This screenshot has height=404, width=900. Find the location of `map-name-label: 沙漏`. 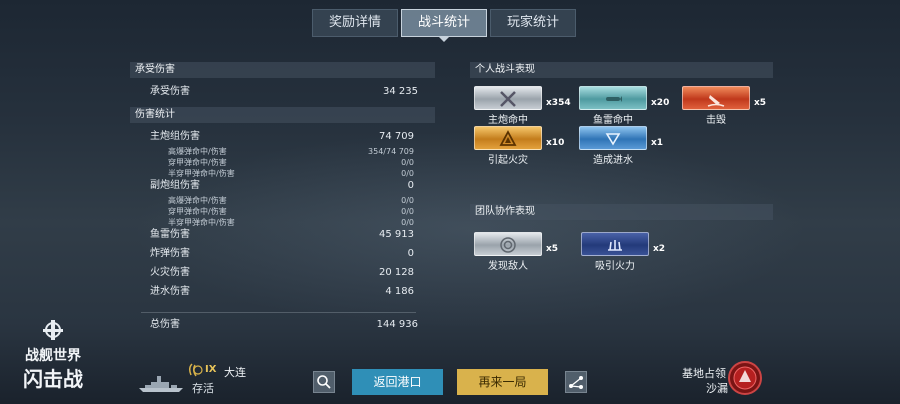

map-name-label: 沙漏 is located at coordinates (717, 388).